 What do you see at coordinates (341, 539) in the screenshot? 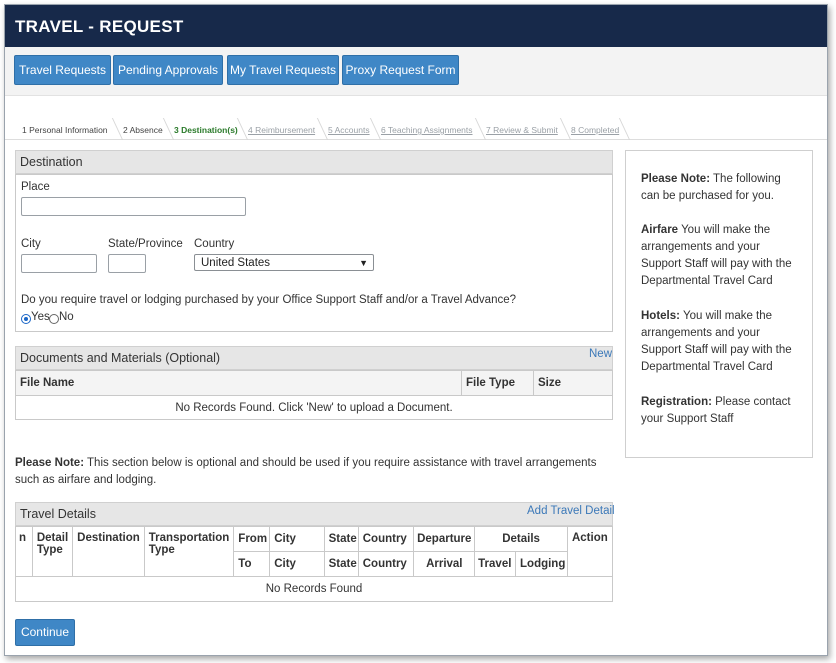
I see `col-from-state: State` at bounding box center [341, 539].